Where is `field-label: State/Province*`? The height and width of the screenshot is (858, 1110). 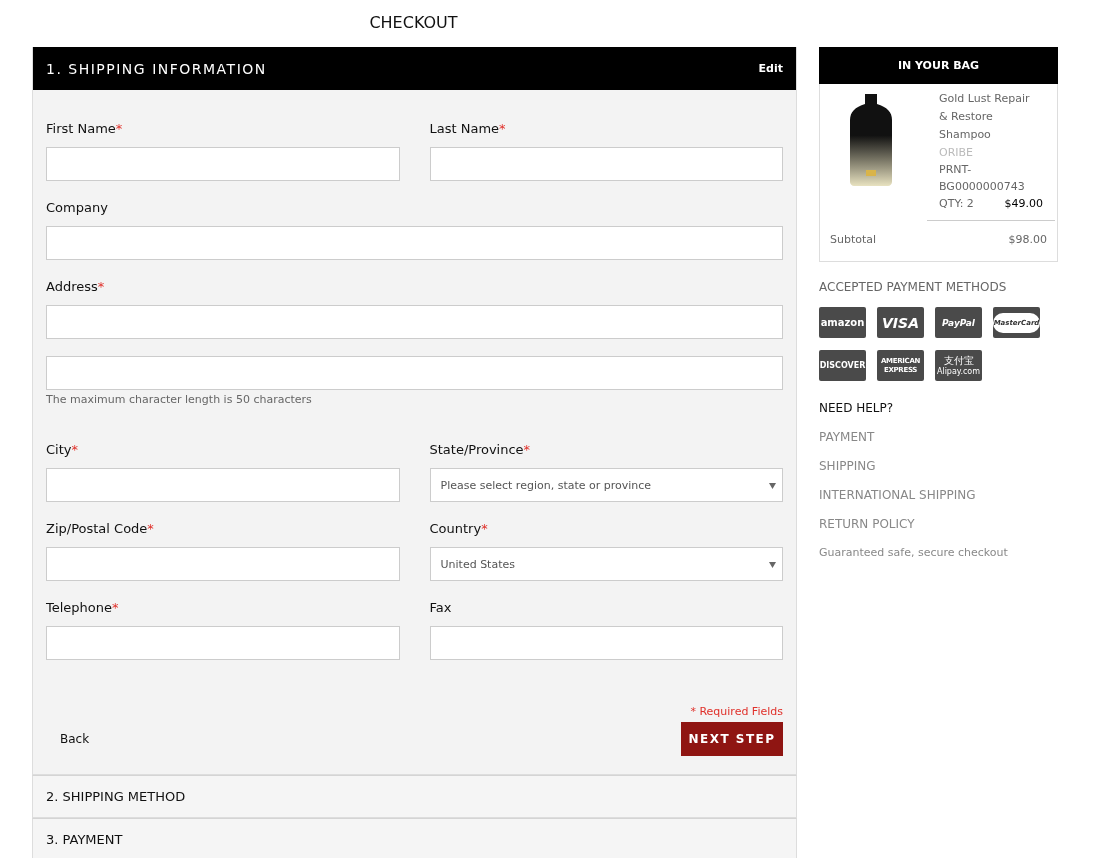
field-label: State/Province* is located at coordinates (480, 450).